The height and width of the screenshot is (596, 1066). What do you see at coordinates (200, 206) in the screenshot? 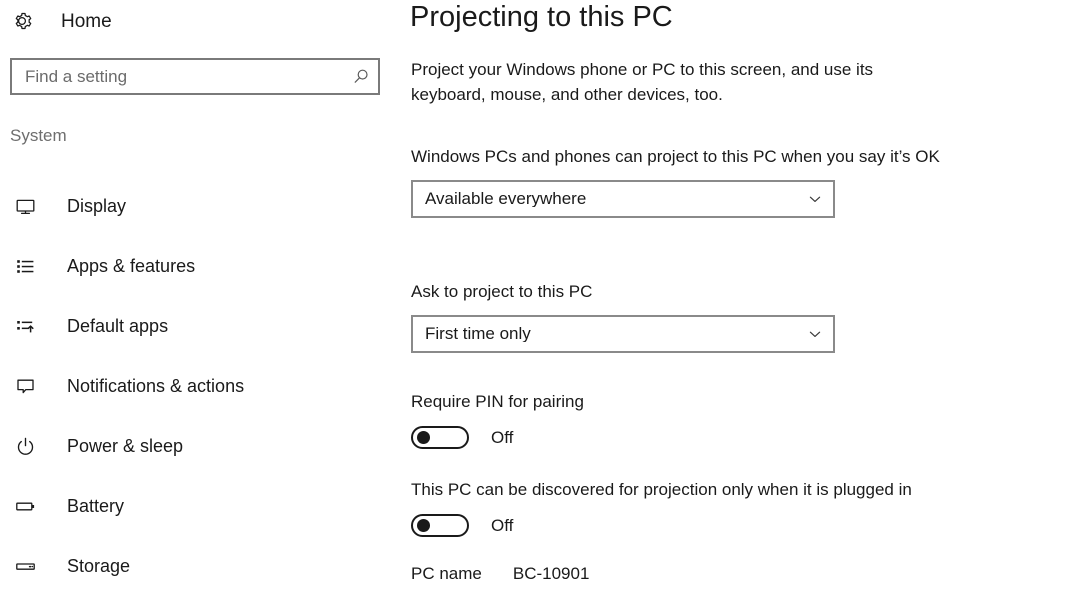
I see `sidebar-item-display: Display` at bounding box center [200, 206].